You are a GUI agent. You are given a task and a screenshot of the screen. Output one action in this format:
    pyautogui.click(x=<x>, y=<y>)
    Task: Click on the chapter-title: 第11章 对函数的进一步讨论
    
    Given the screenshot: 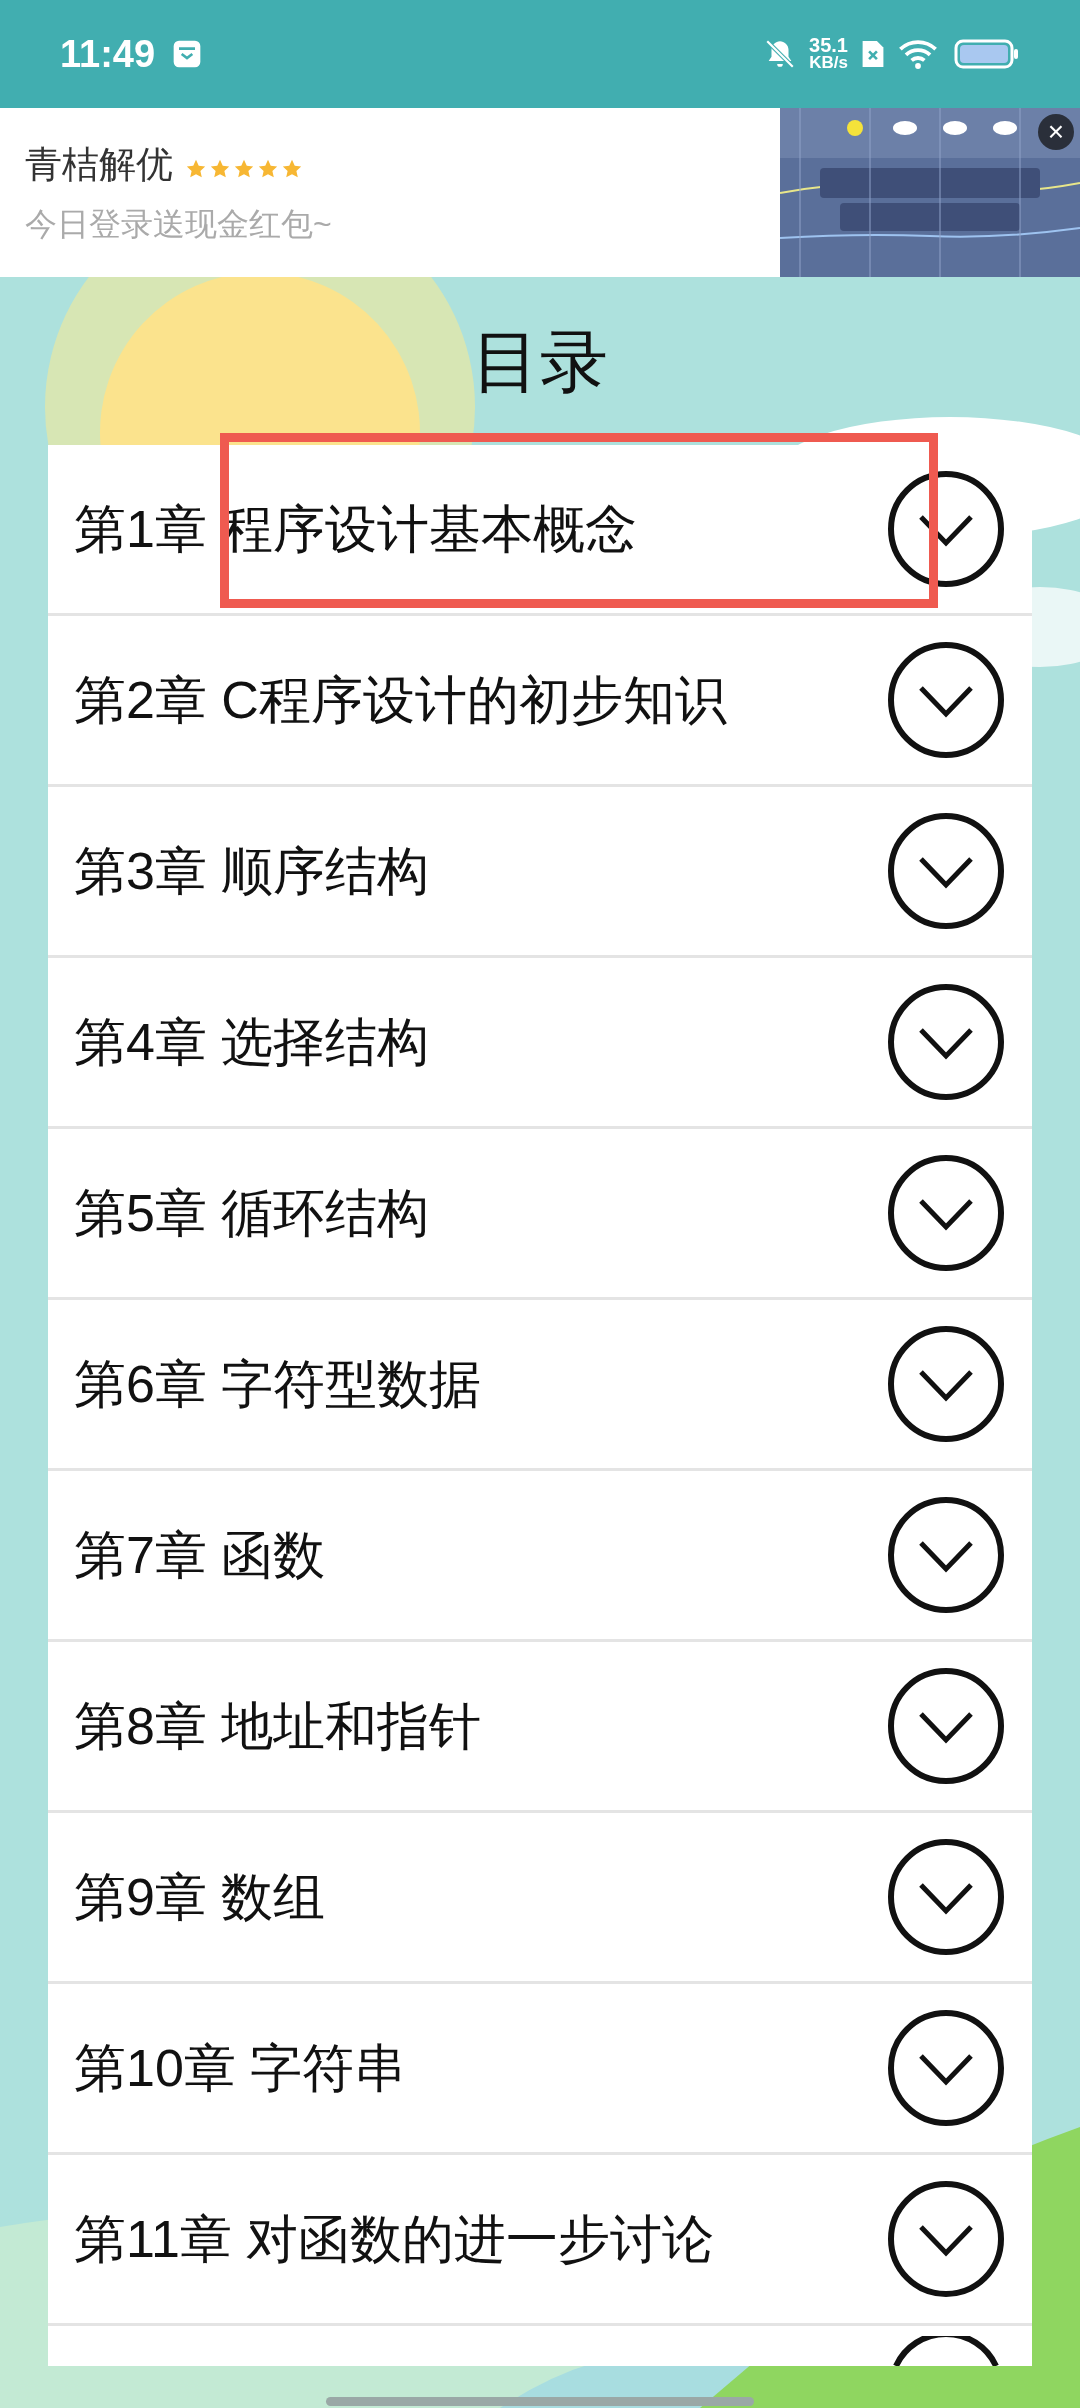 What is the action you would take?
    pyautogui.click(x=394, y=2239)
    